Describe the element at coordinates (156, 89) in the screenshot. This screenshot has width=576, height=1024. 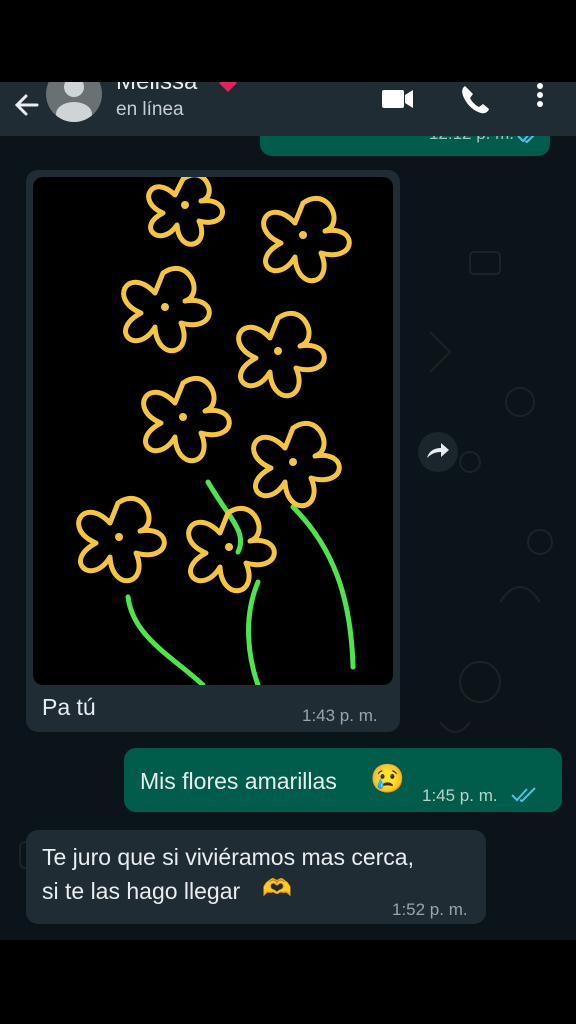
I see `contact-name: Melissa` at that location.